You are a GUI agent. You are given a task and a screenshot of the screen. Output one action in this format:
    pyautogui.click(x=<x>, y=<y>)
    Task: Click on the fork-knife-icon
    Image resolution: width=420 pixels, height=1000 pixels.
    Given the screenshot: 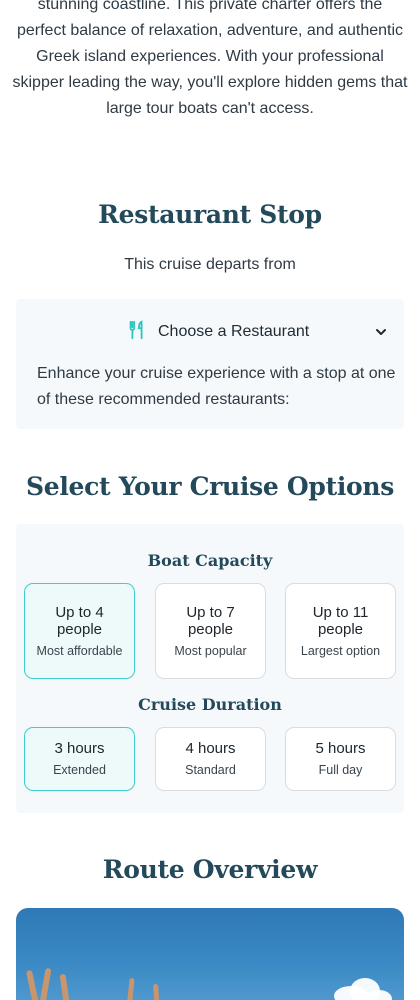 What is the action you would take?
    pyautogui.click(x=142, y=332)
    